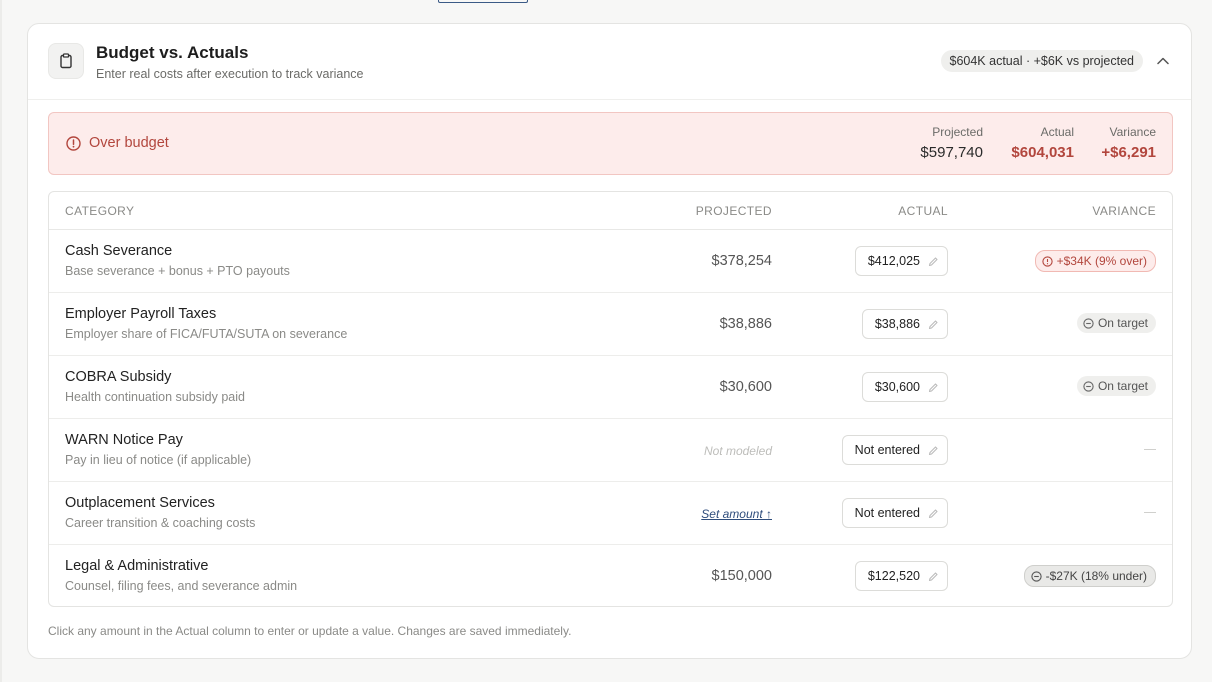 This screenshot has width=1212, height=682. What do you see at coordinates (951, 143) in the screenshot?
I see `alert-projected: Projected $597,740` at bounding box center [951, 143].